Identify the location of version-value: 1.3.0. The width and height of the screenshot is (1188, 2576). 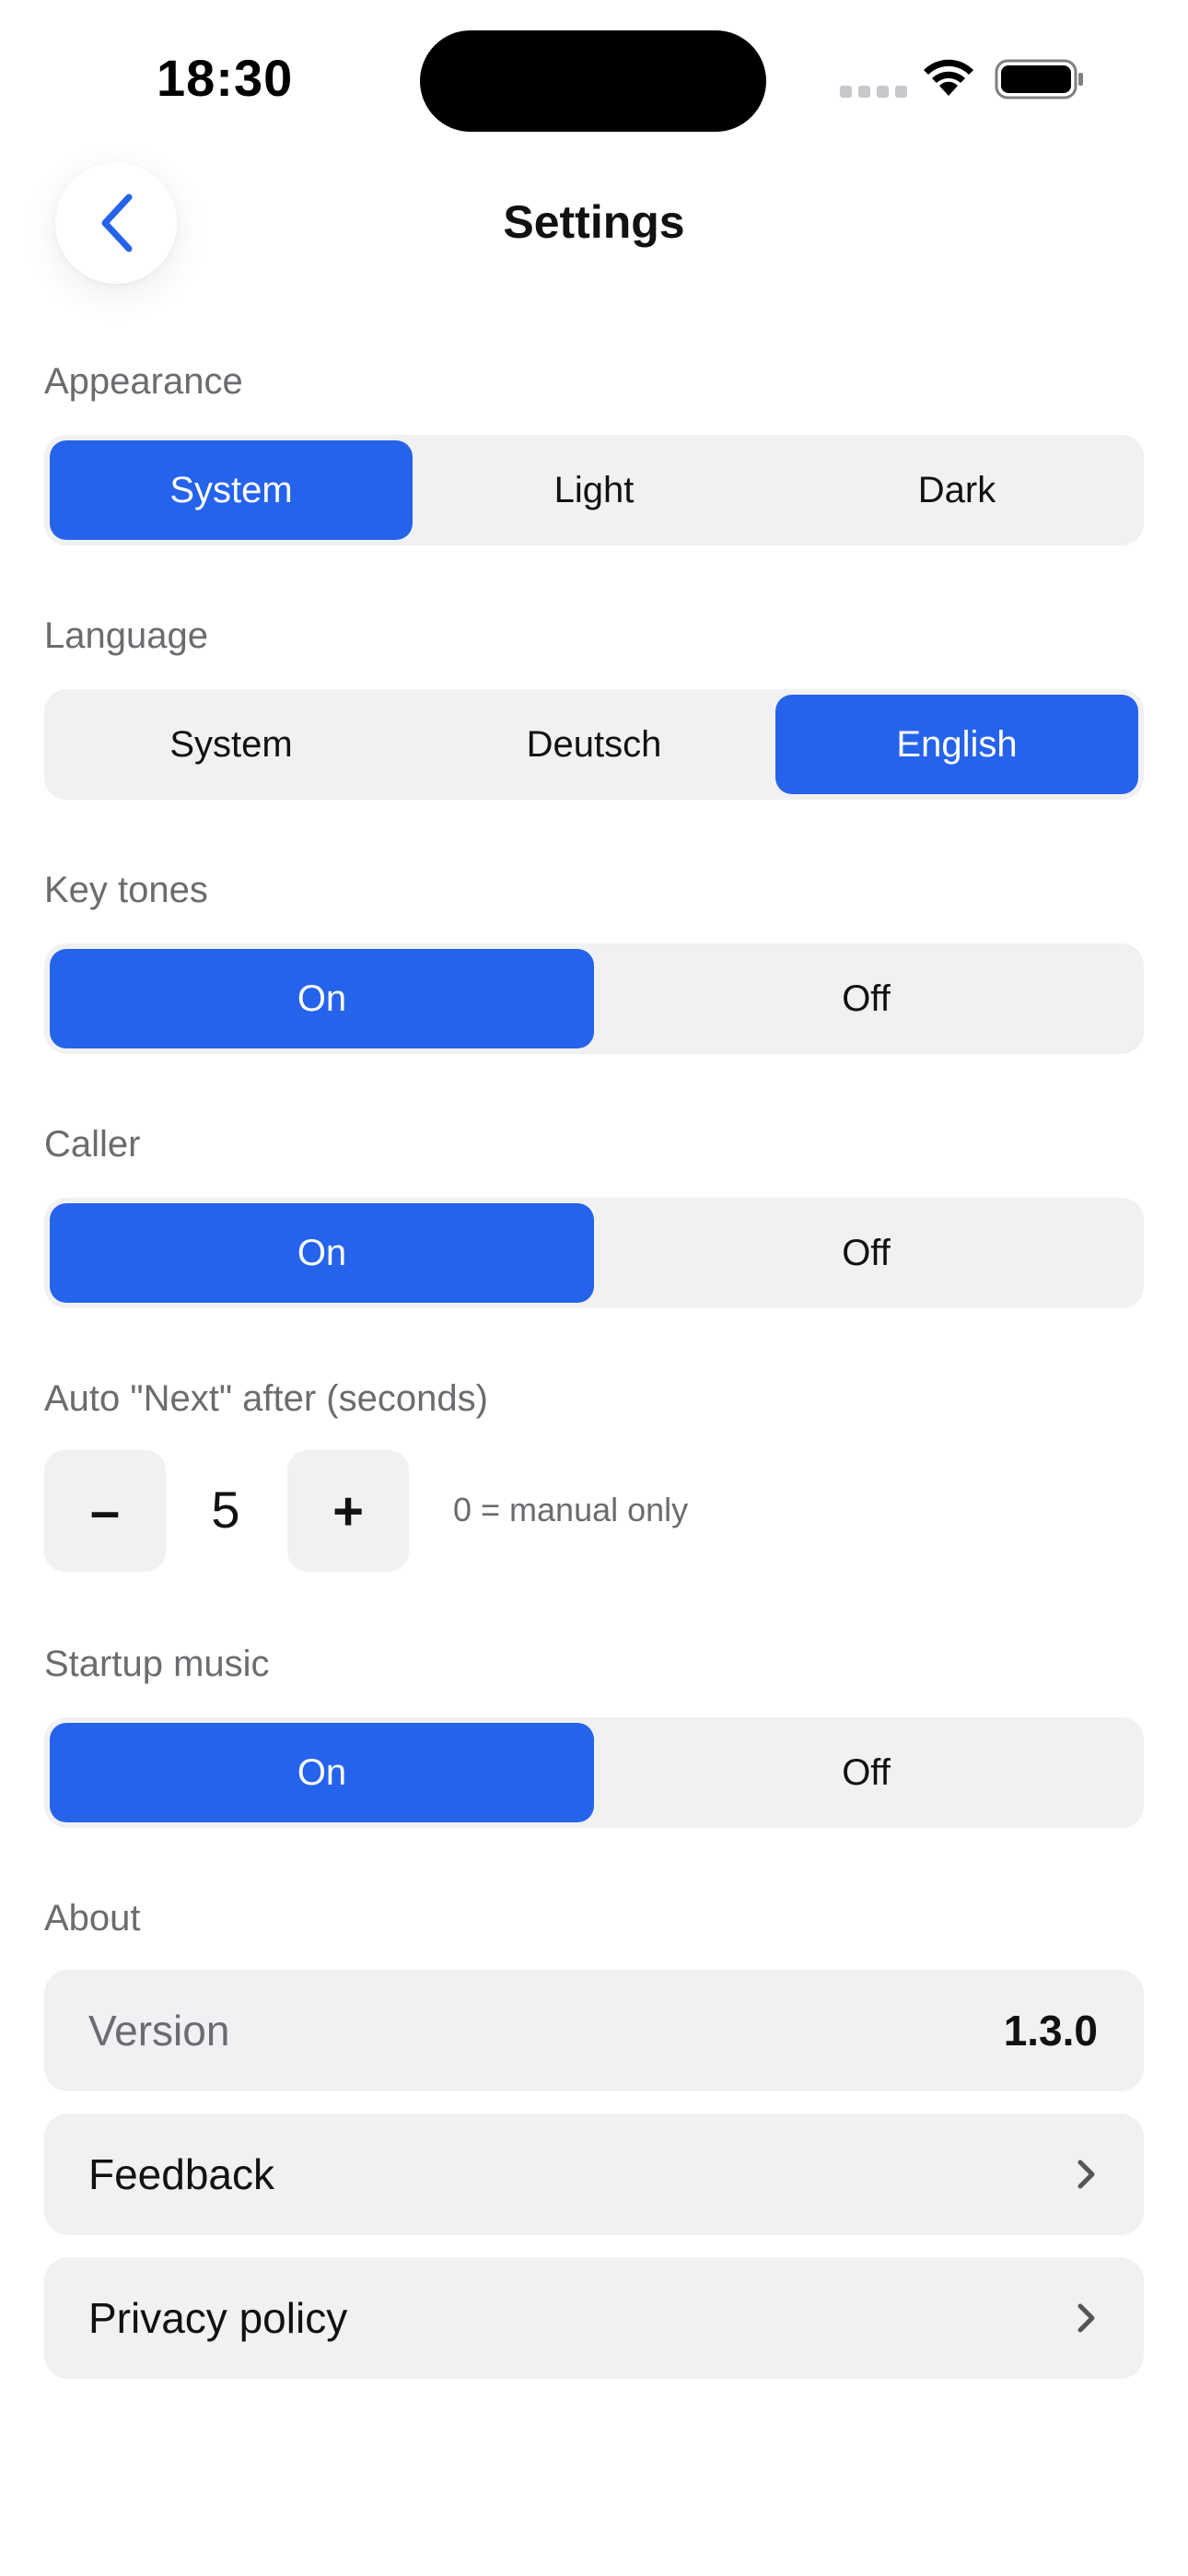
(1050, 2031).